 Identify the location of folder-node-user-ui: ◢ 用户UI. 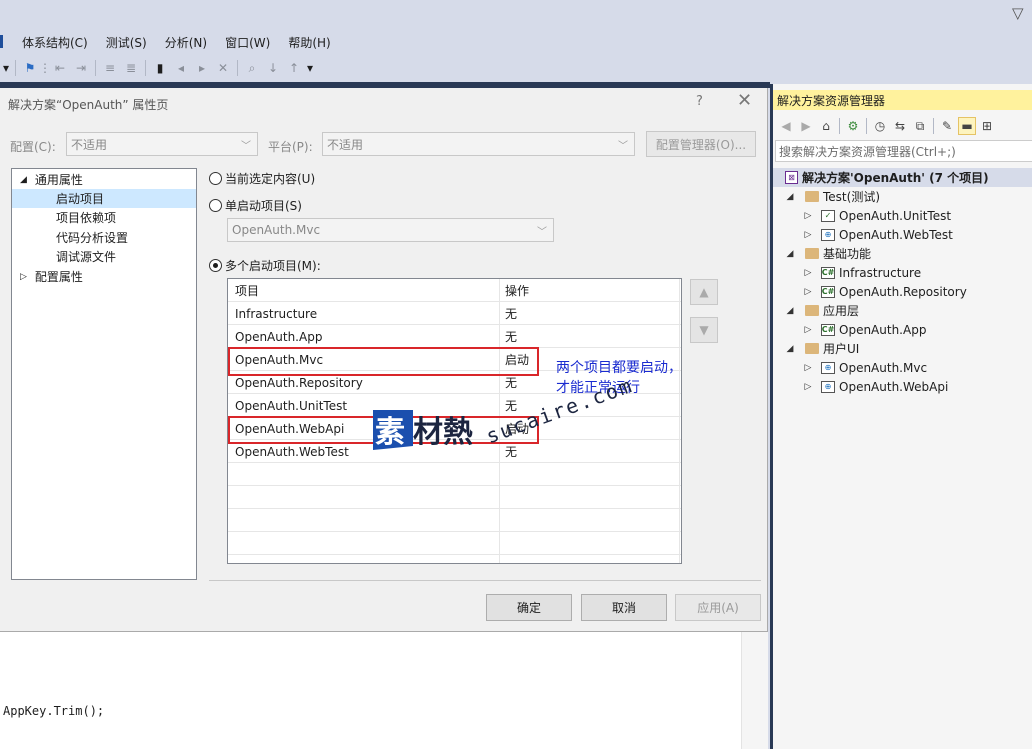
(822, 348).